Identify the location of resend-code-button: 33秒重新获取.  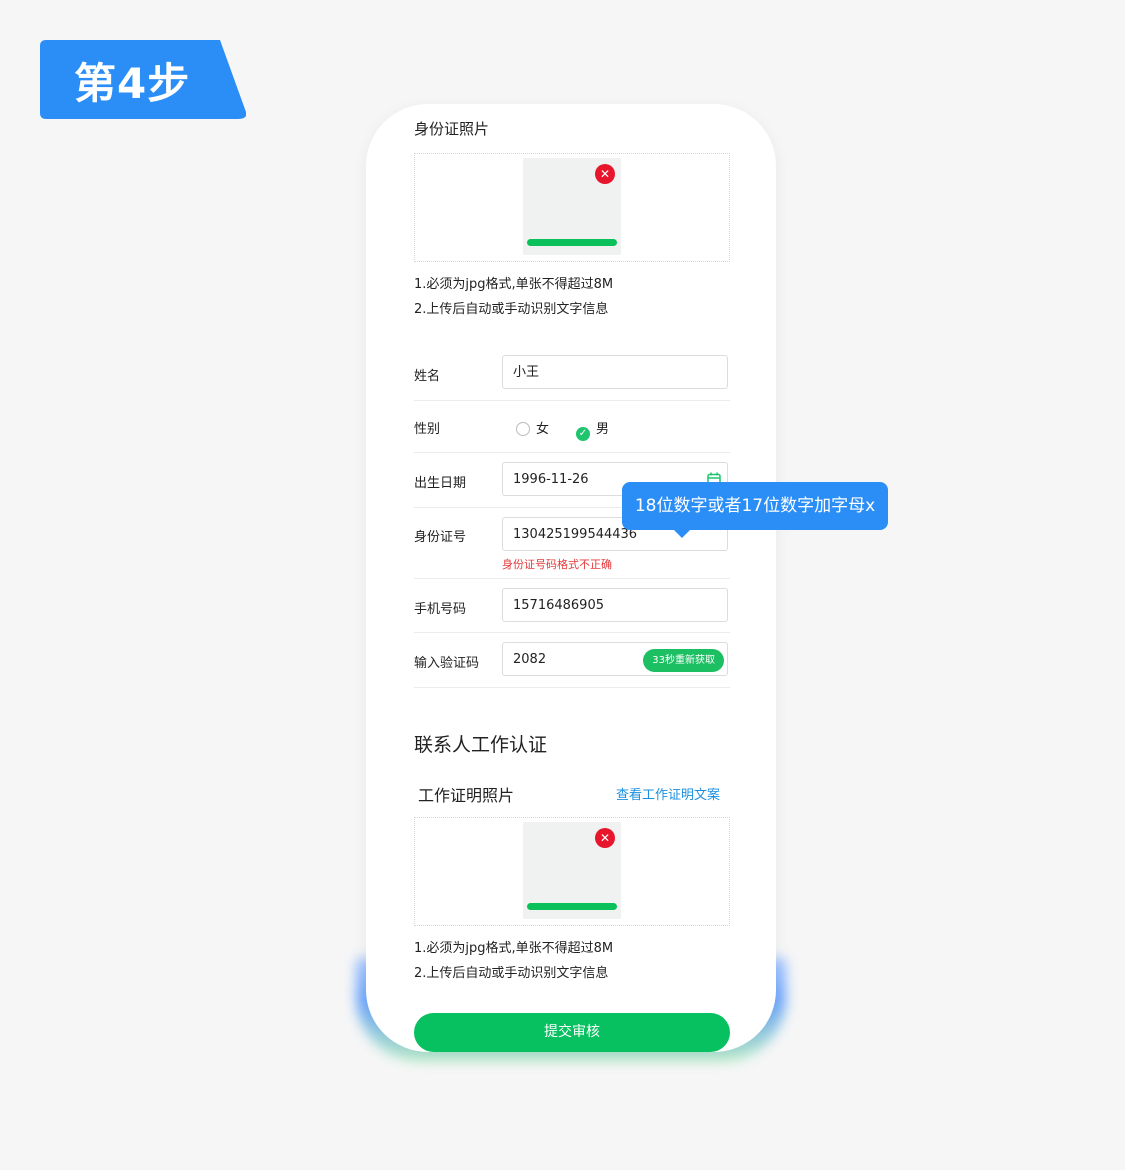
(683, 660).